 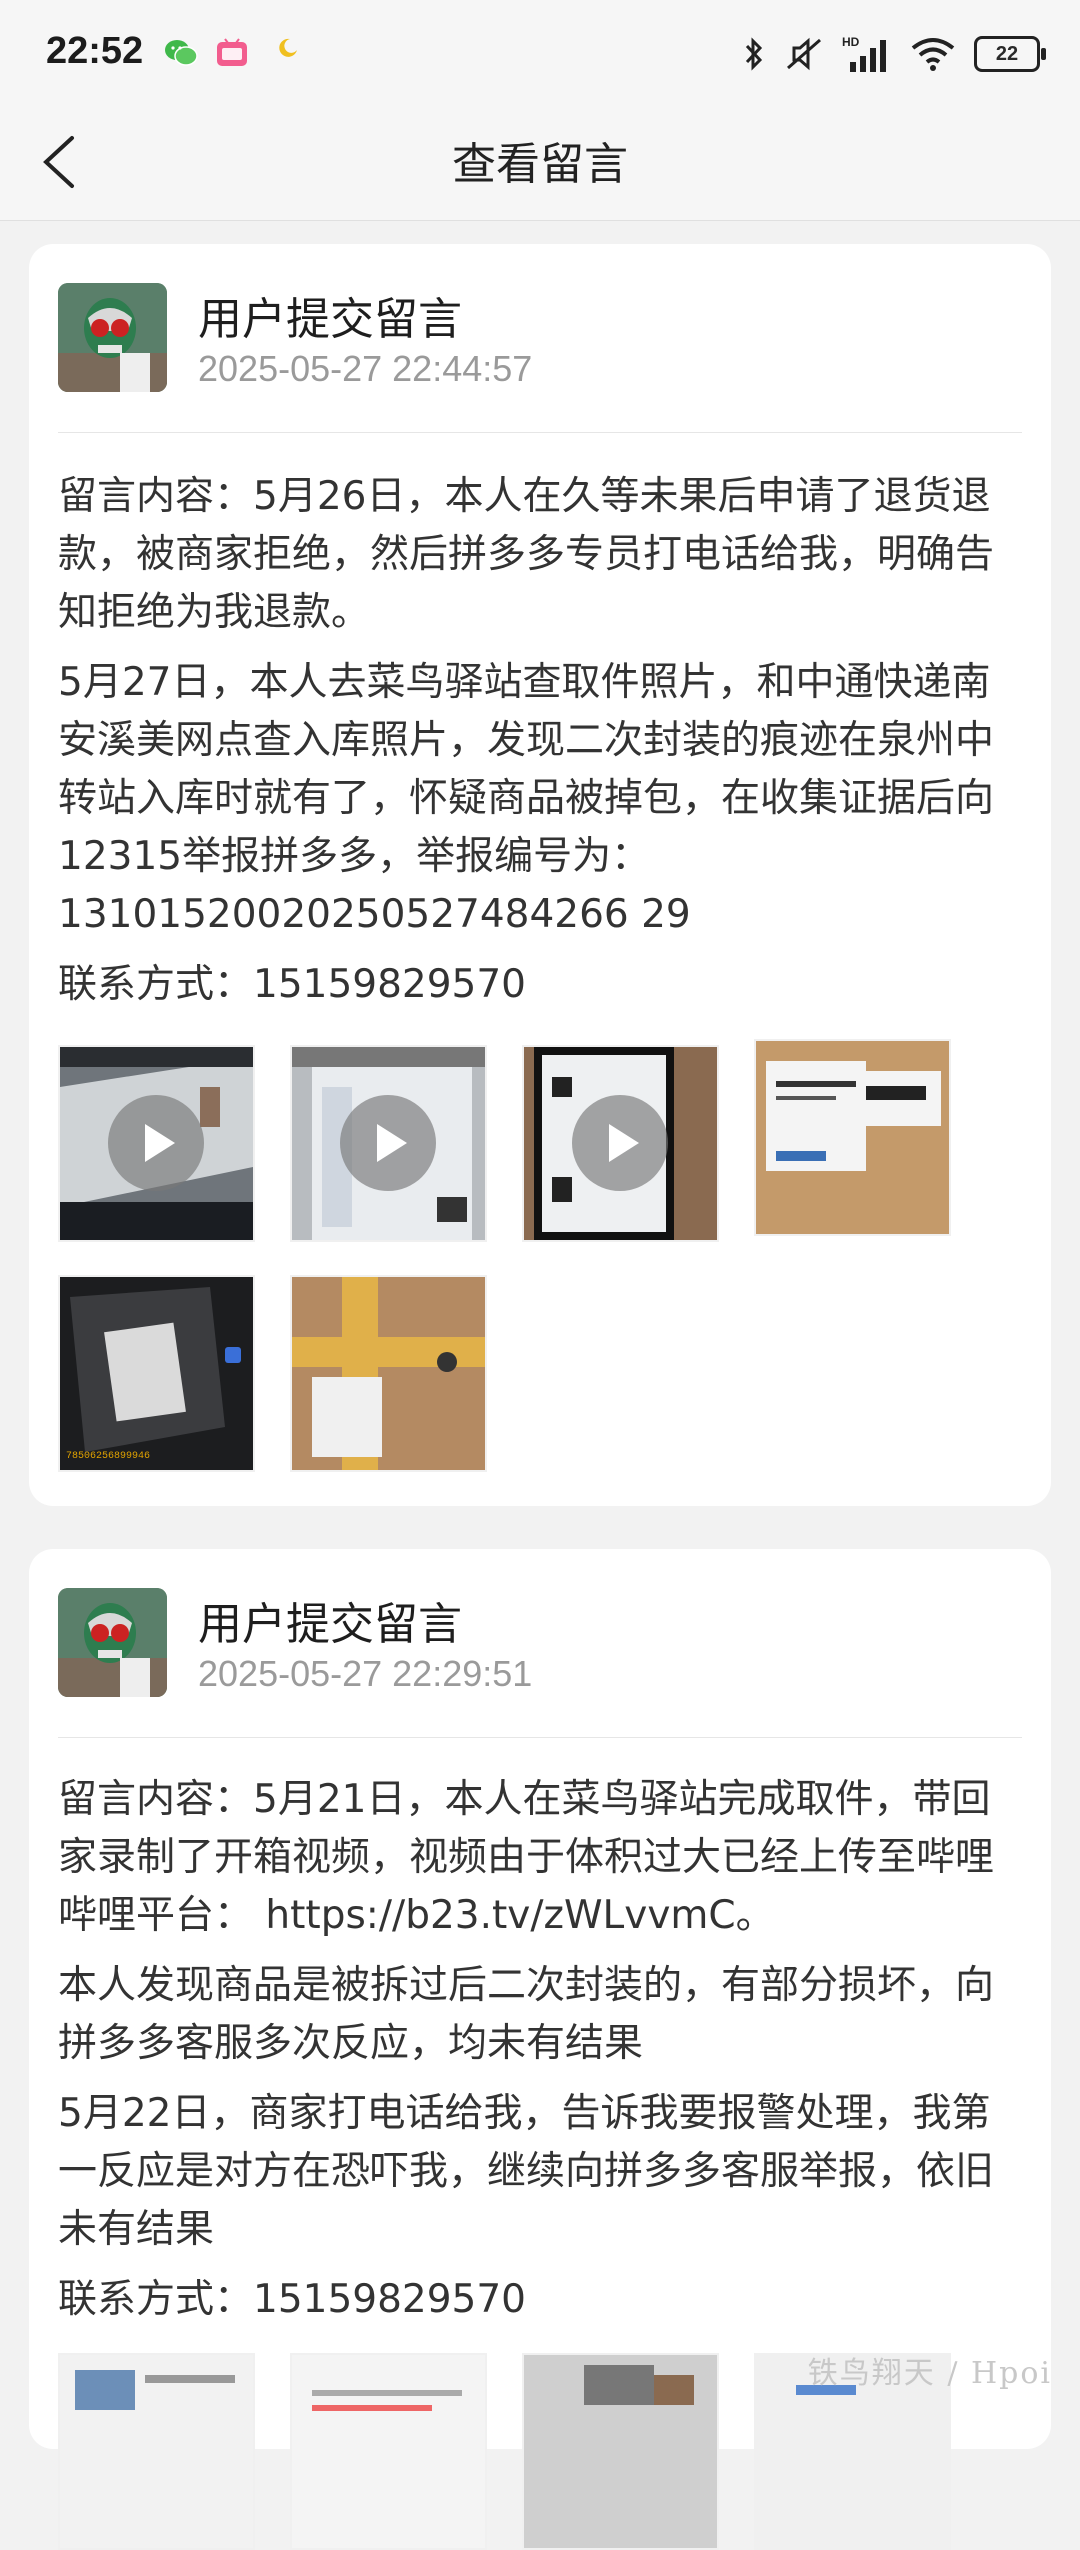 I want to click on svg-text: HD, so click(x=851, y=42).